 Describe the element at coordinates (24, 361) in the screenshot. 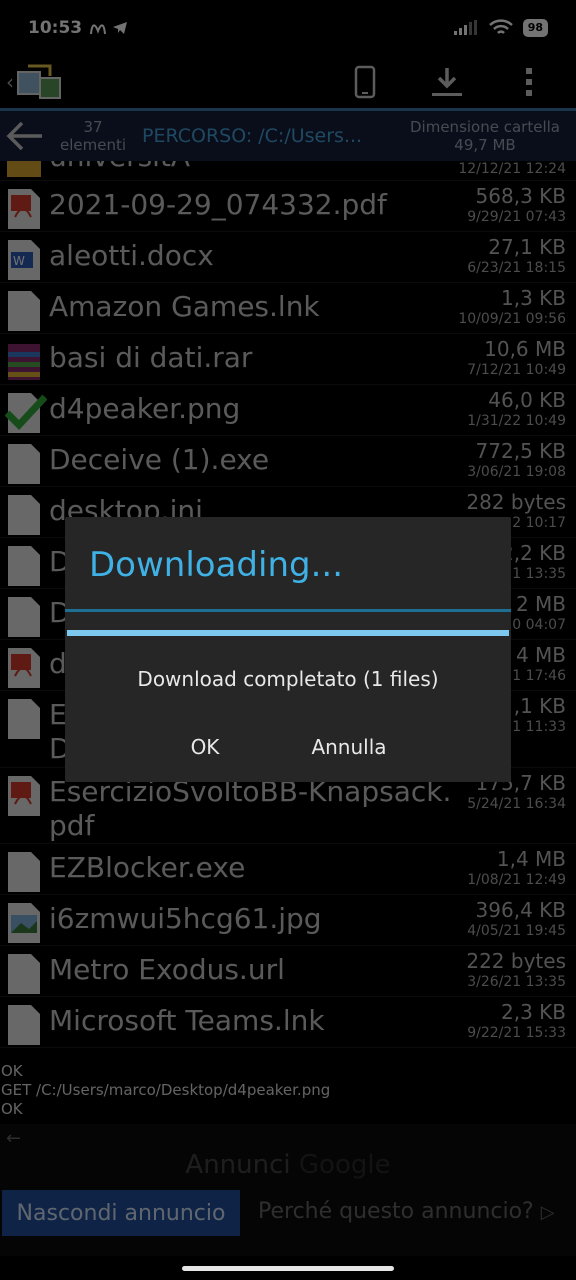

I see `archive-file-icon` at that location.